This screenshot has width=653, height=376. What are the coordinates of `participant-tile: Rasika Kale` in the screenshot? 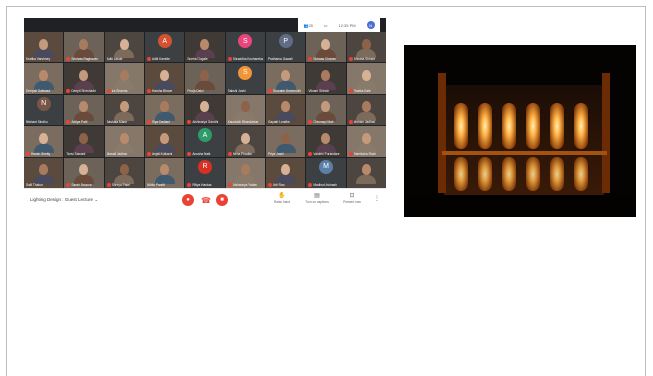 It's located at (366, 78).